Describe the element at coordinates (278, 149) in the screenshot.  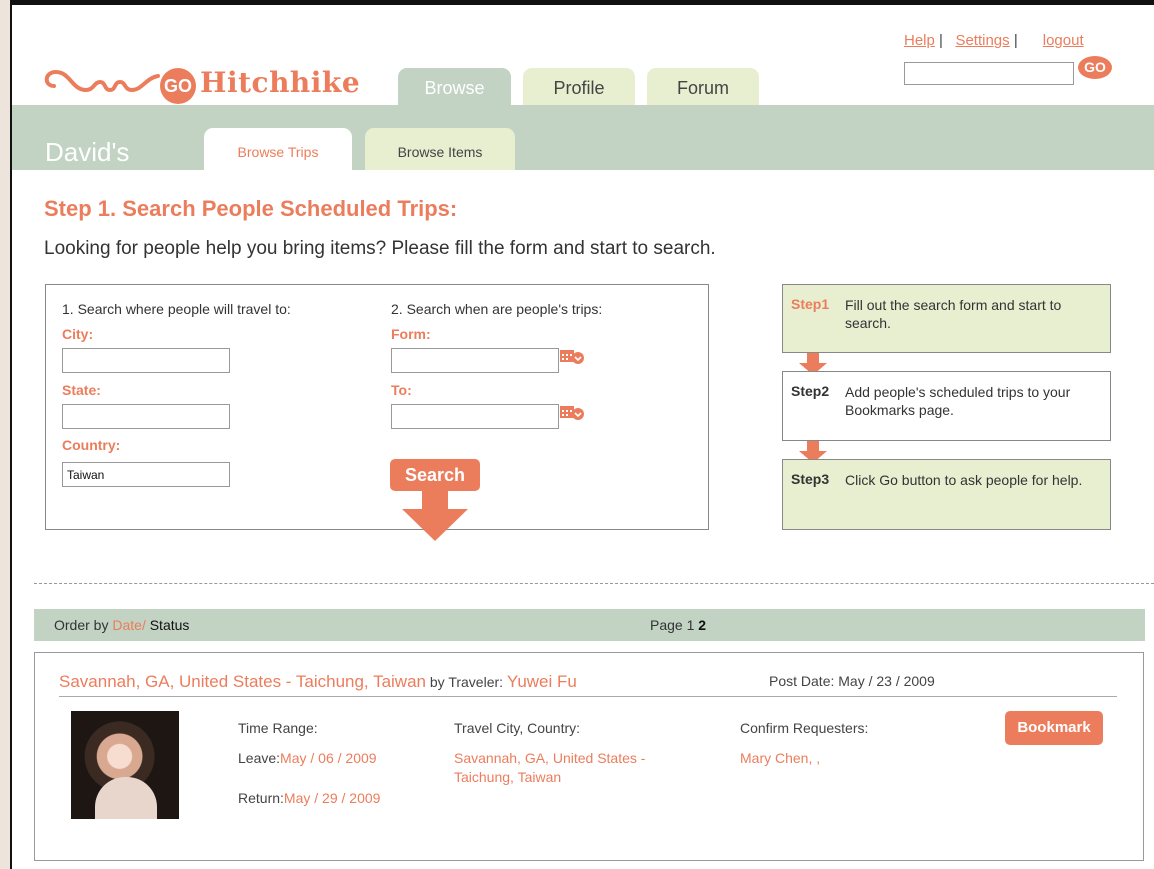
I see `tab-browse-trips: Browse Trips` at that location.